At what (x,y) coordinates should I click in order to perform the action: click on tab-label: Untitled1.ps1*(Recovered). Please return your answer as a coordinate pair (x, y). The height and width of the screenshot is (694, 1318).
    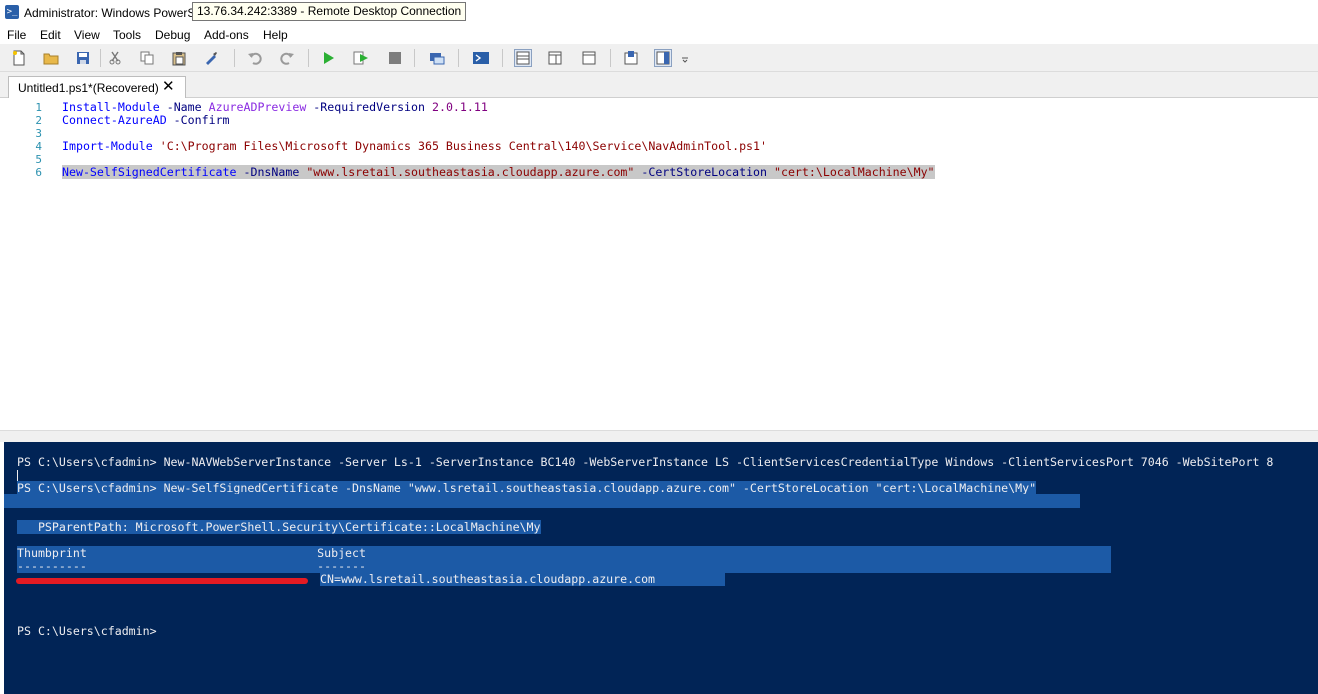
    Looking at the image, I should click on (88, 88).